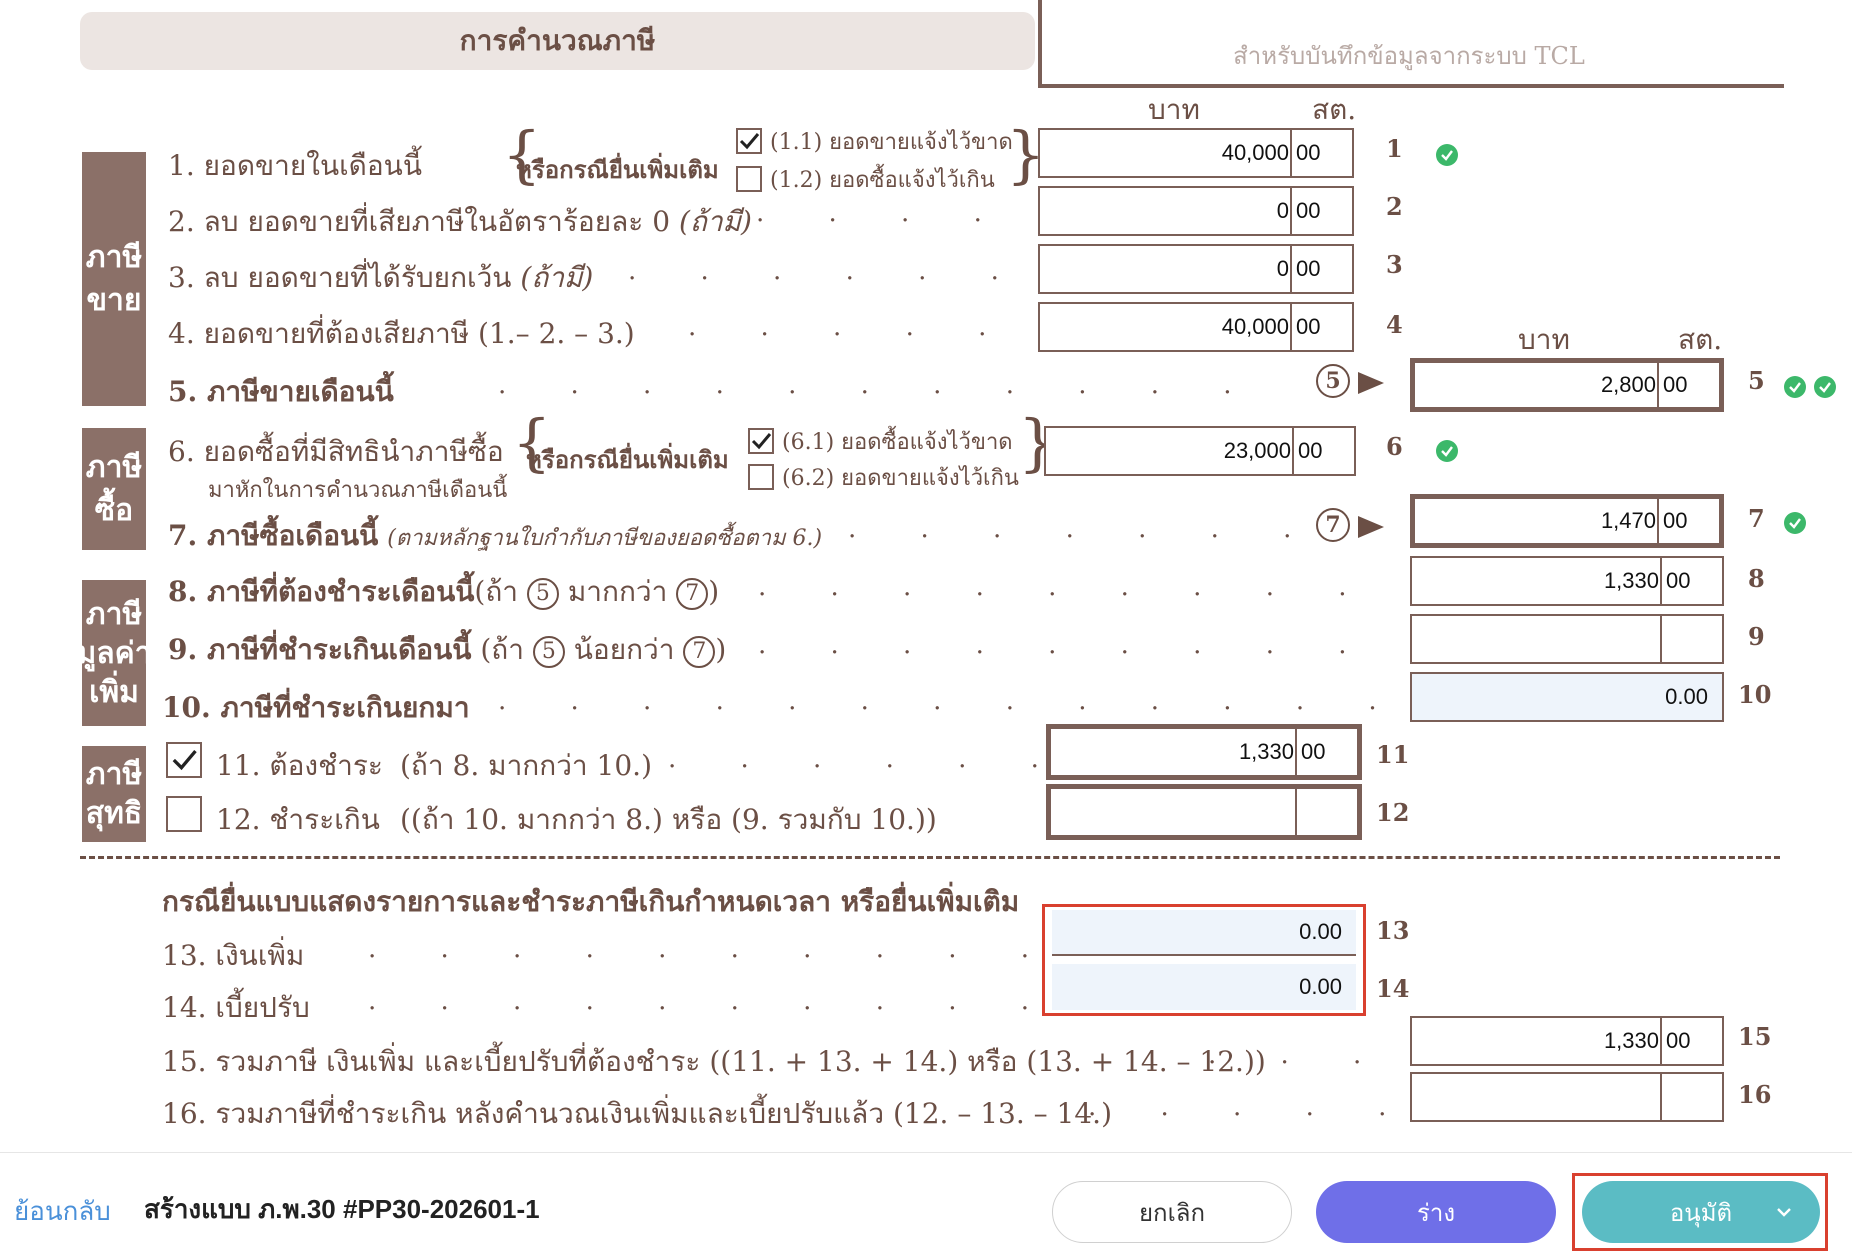  Describe the element at coordinates (1567, 1097) in the screenshot. I see `row16-field` at that location.